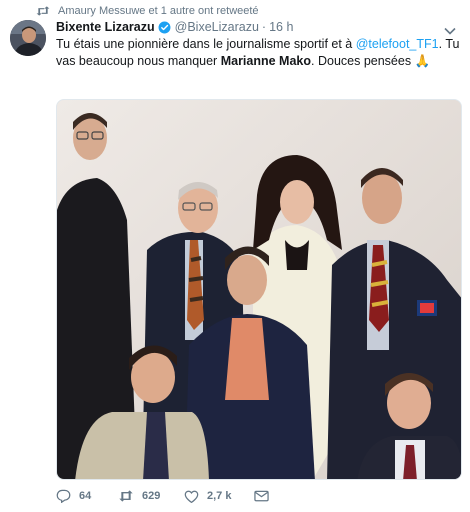 Image resolution: width=470 pixels, height=512 pixels. I want to click on retweet-action-icon, so click(126, 496).